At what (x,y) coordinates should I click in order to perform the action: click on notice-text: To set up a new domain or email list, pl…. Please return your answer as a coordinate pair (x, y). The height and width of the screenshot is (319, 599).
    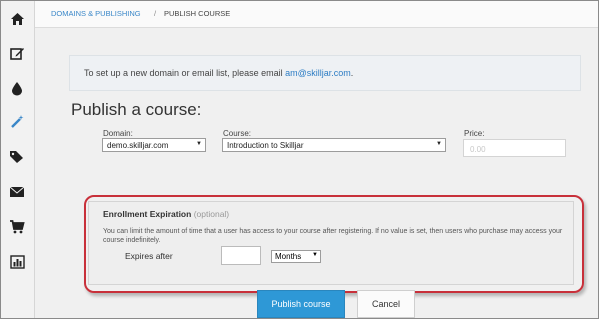
    Looking at the image, I should click on (218, 73).